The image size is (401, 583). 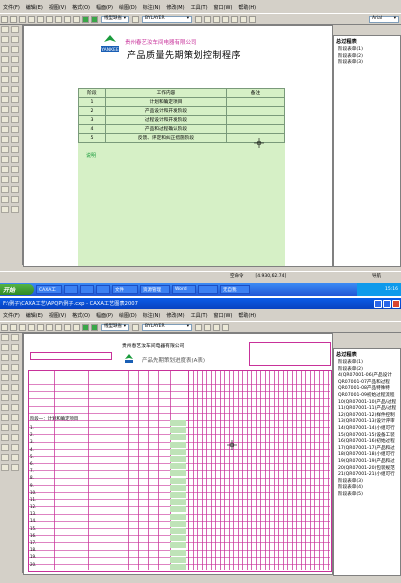 I want to click on mirror-tool-icon, so click(x=5, y=397).